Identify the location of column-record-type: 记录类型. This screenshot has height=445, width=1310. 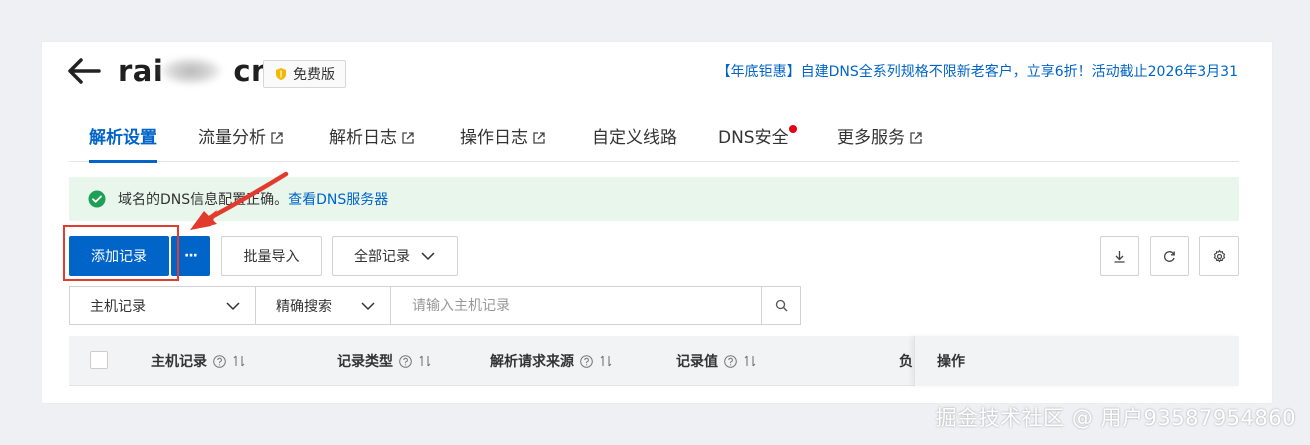
(384, 361).